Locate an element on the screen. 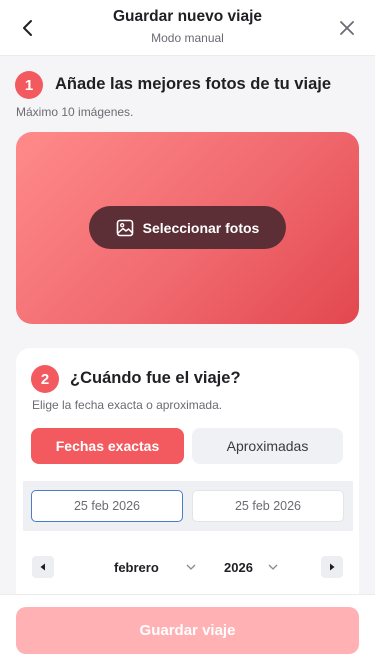  prev-month-button is located at coordinates (43, 567).